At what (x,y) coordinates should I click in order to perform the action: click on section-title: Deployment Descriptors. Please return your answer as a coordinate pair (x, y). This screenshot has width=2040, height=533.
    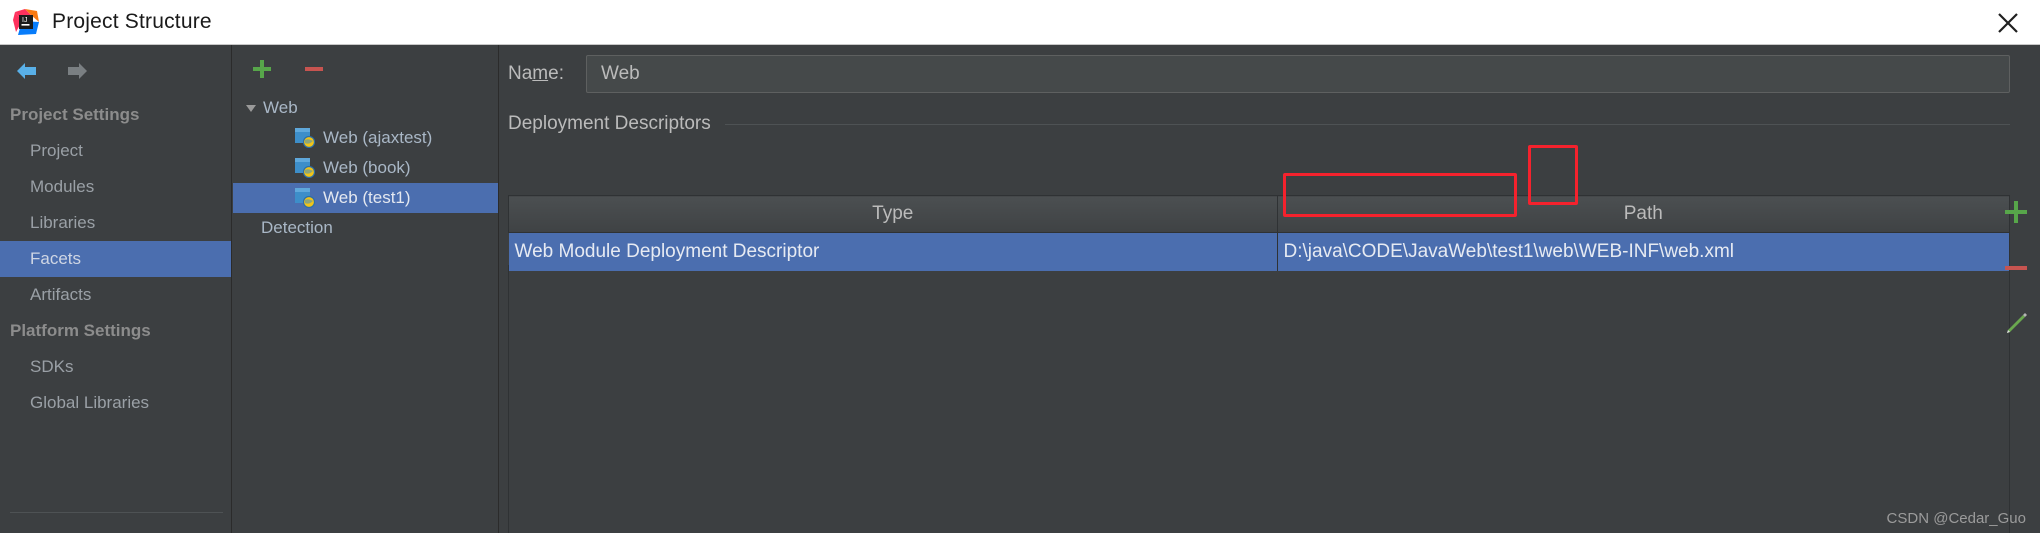
    Looking at the image, I should click on (609, 123).